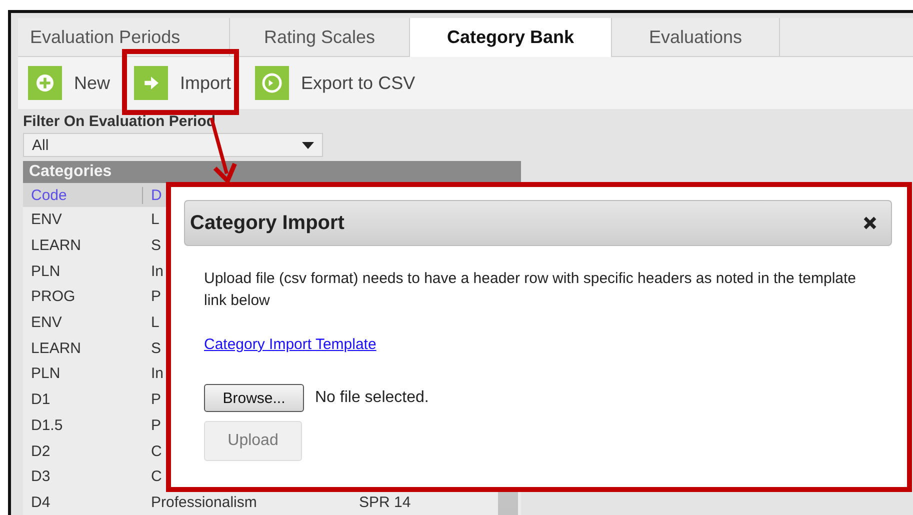  I want to click on caret-icon, so click(308, 145).